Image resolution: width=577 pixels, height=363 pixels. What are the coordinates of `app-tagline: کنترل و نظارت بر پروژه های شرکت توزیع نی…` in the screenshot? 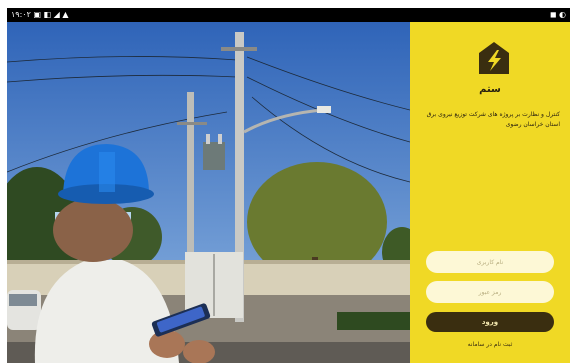 It's located at (493, 119).